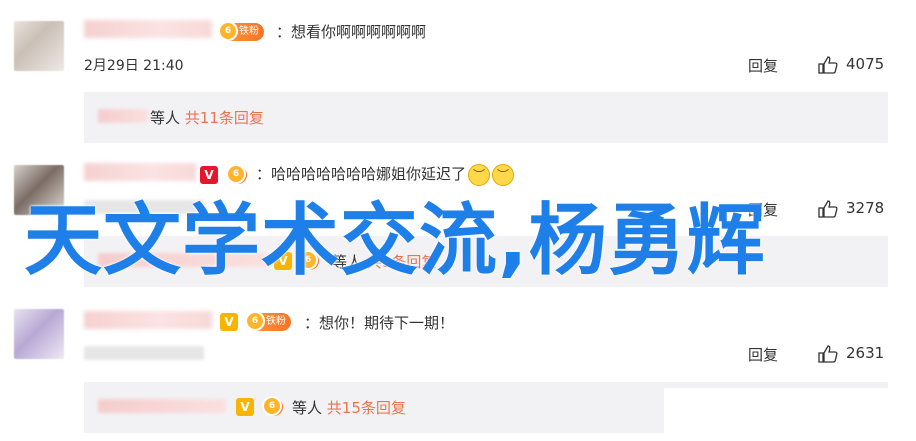 The width and height of the screenshot is (916, 441). Describe the element at coordinates (379, 323) in the screenshot. I see `comment-text: ：想你！期待下一期！` at that location.